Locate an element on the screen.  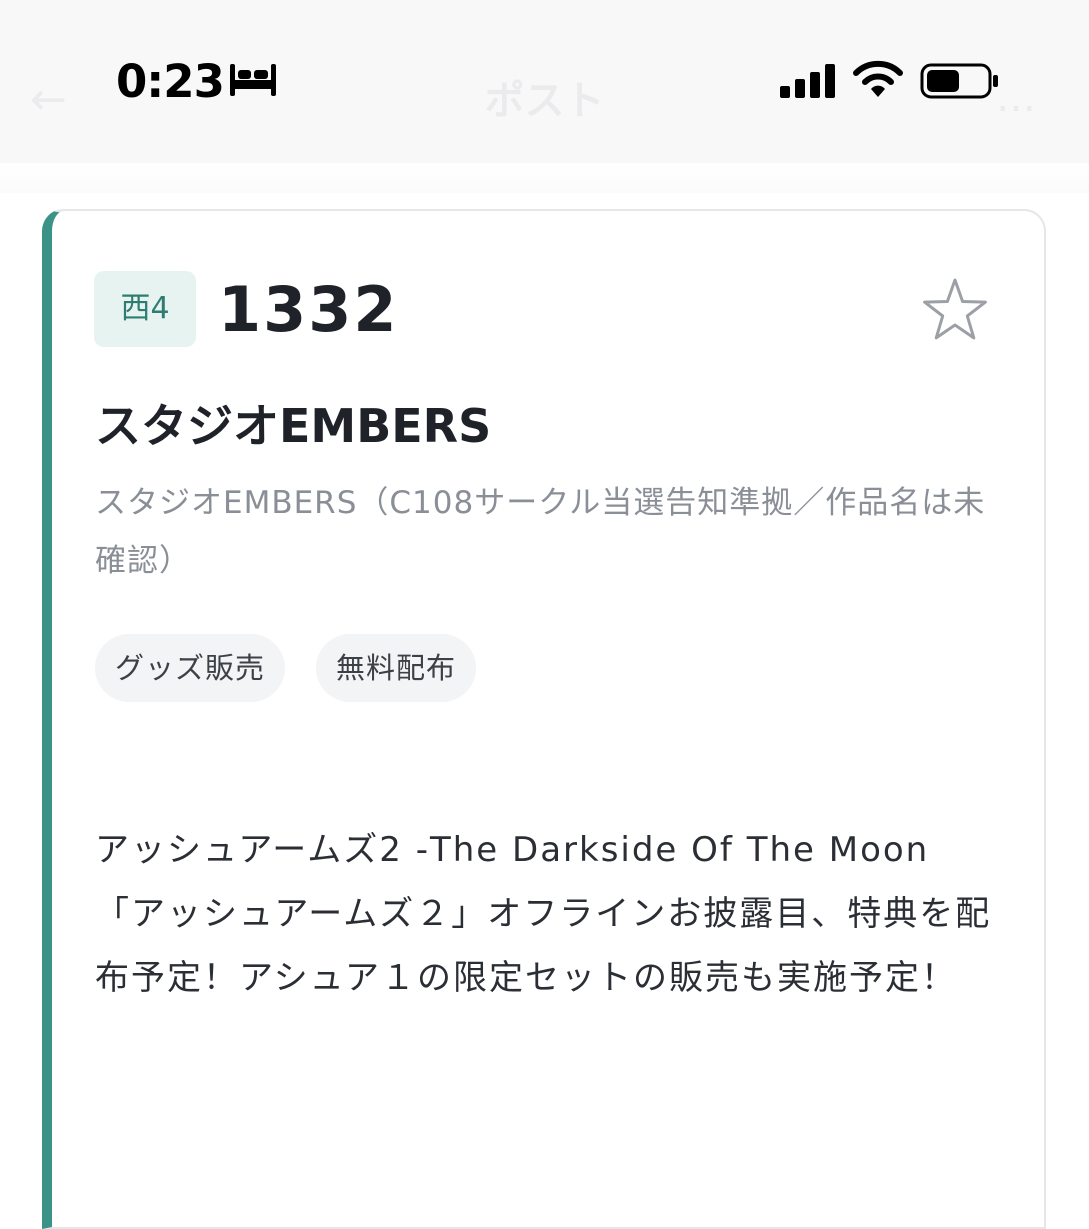
header-separator is located at coordinates (544, 178).